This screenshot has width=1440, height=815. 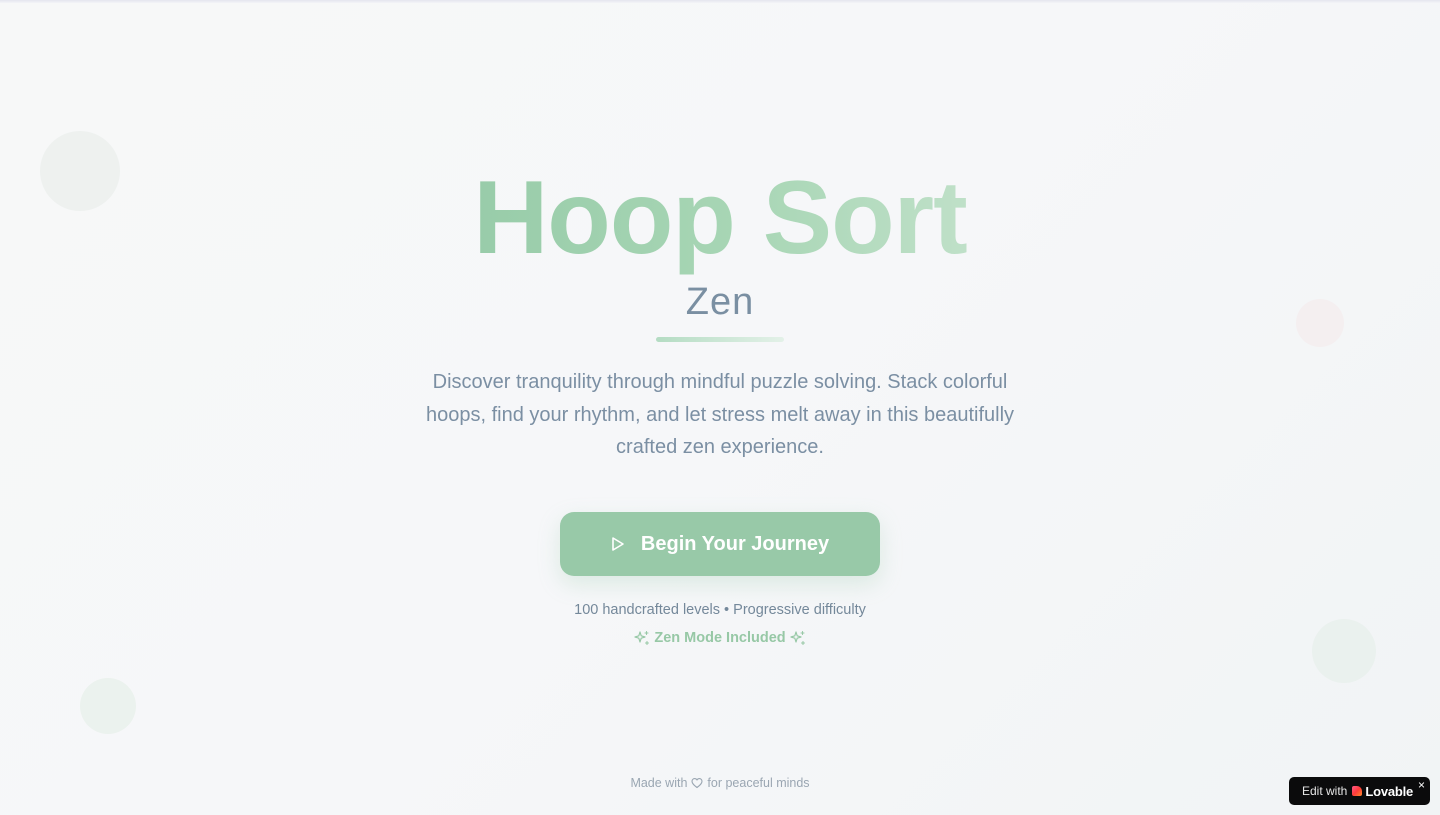 What do you see at coordinates (758, 783) in the screenshot?
I see `footer-tagline: for peaceful minds` at bounding box center [758, 783].